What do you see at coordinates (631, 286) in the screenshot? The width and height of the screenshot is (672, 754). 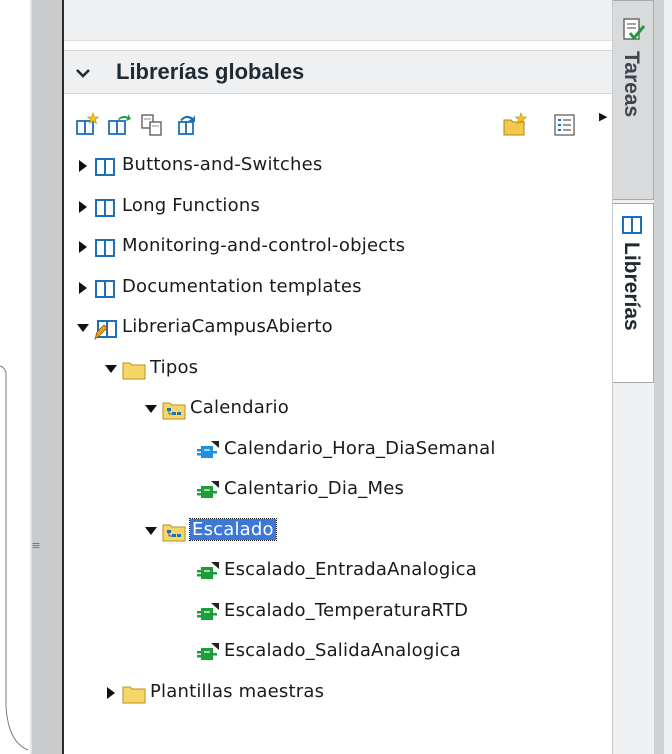 I see `tab-librerias-label: Librerías` at bounding box center [631, 286].